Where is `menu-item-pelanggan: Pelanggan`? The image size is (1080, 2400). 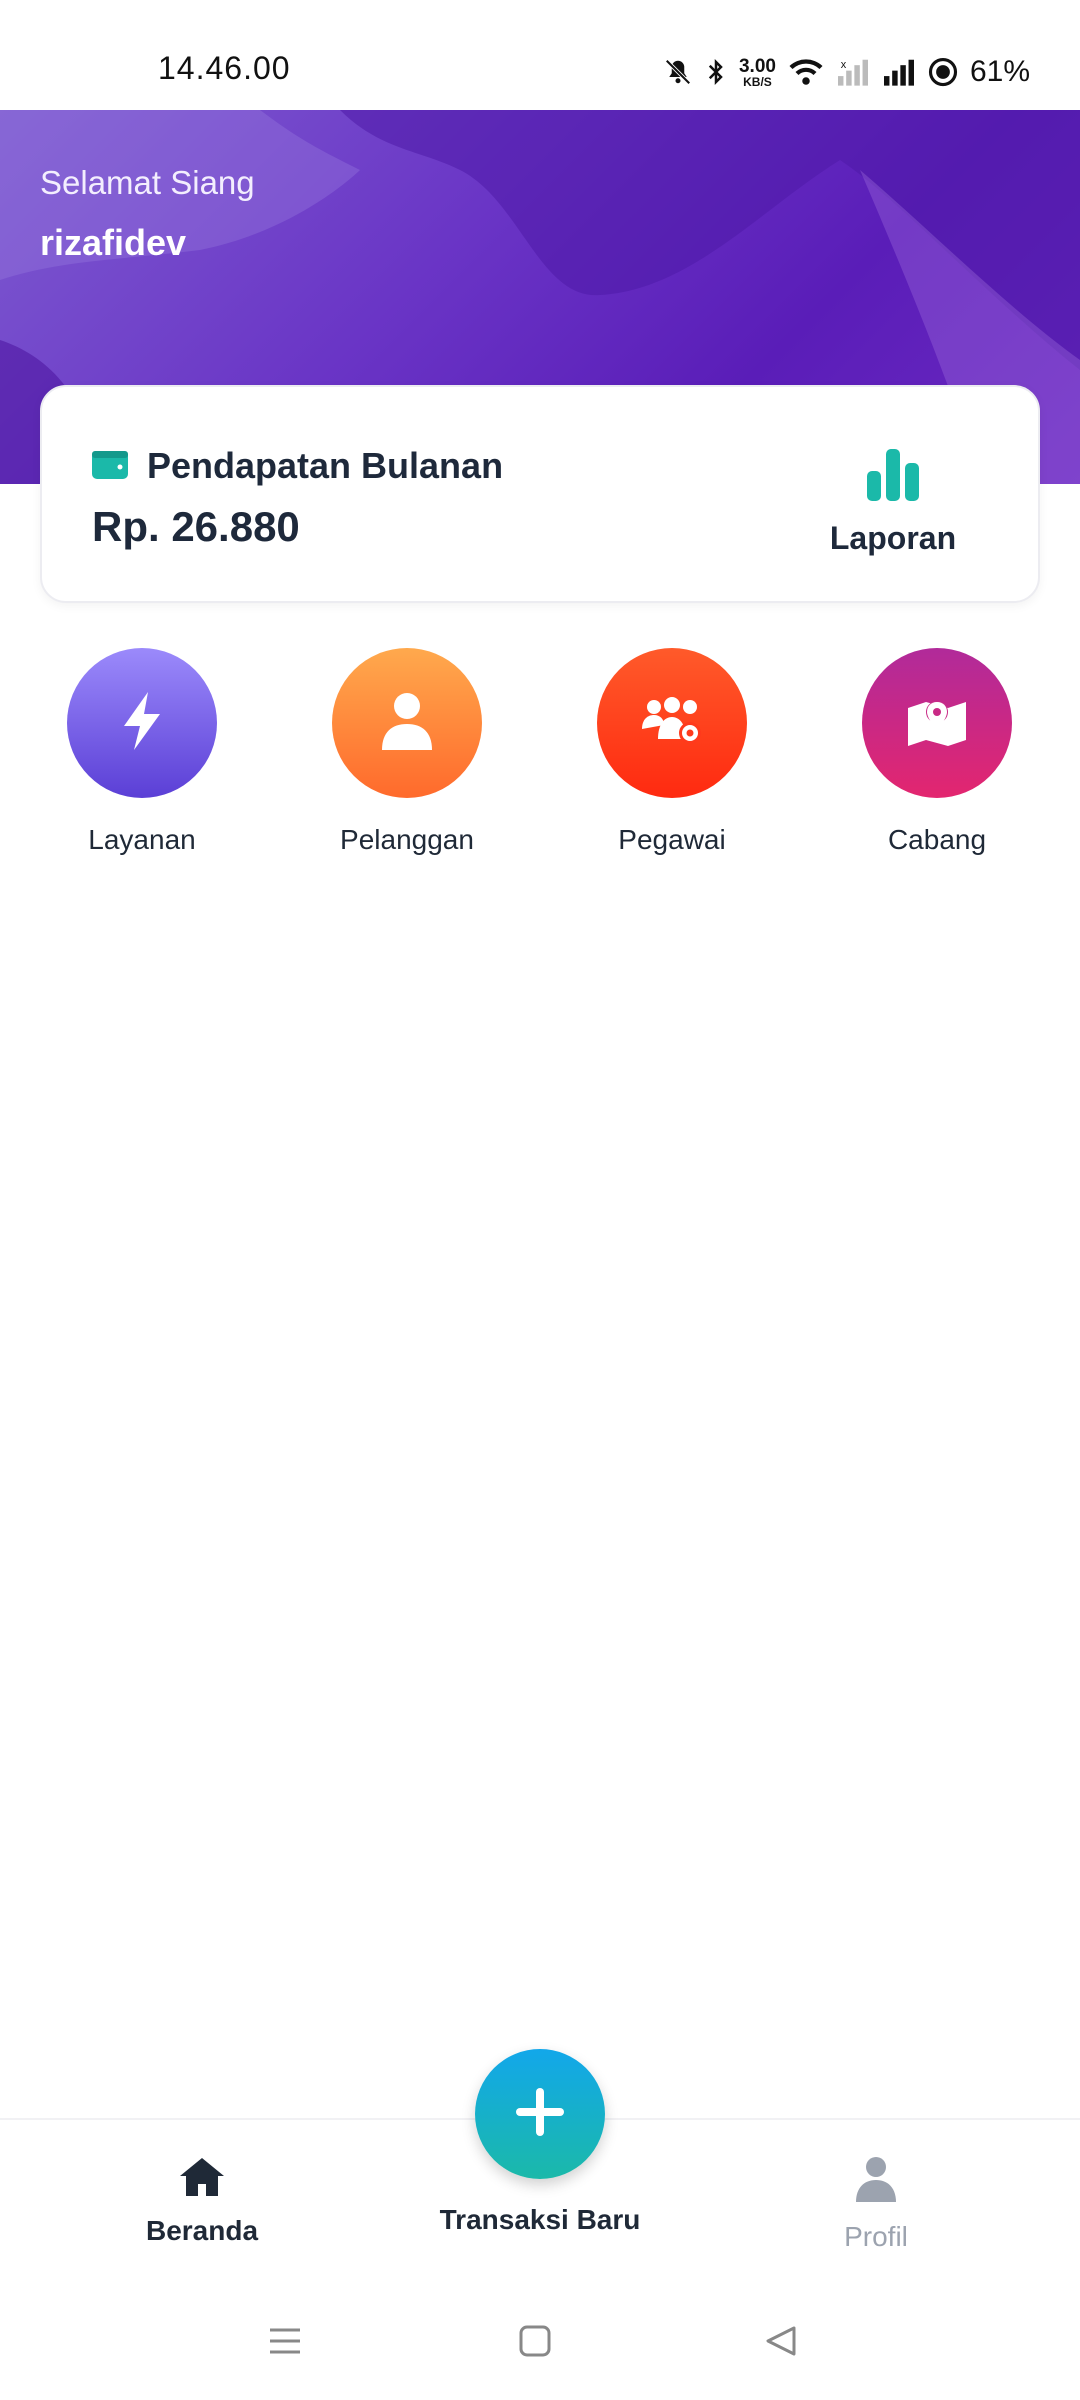
menu-item-pelanggan: Pelanggan is located at coordinates (407, 752).